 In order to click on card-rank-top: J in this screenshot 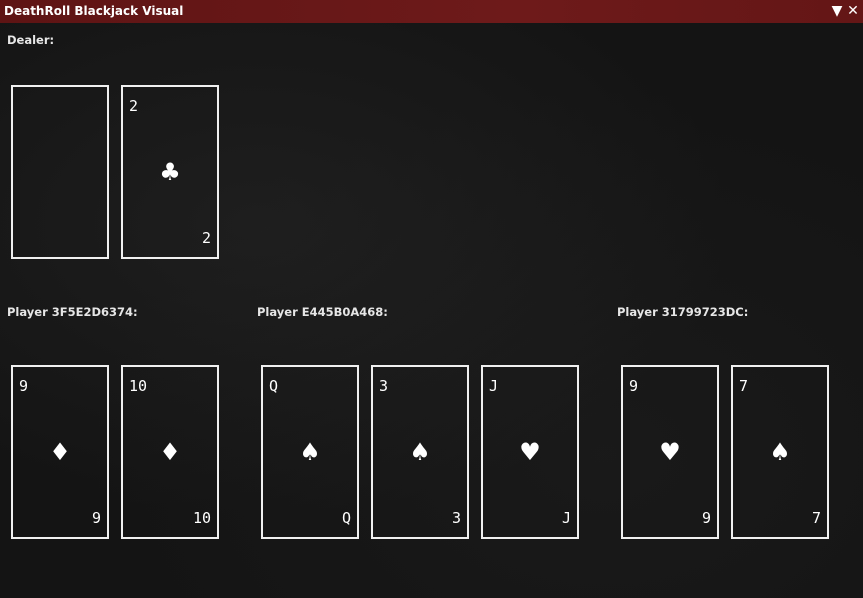, I will do `click(494, 386)`.